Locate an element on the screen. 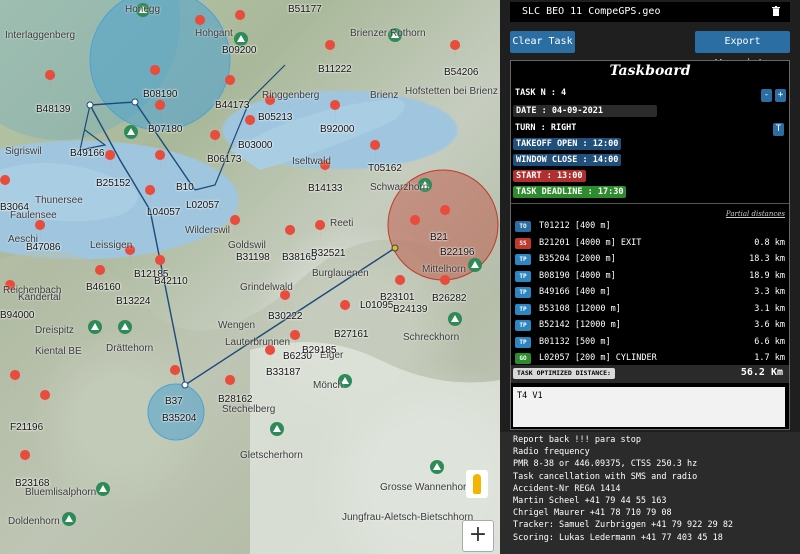  place-label: Schreckhorn is located at coordinates (431, 337).